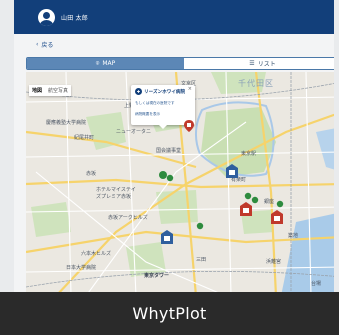 The image size is (339, 335). Describe the element at coordinates (134, 132) in the screenshot. I see `label-new-otani: ニューオータニ` at that location.